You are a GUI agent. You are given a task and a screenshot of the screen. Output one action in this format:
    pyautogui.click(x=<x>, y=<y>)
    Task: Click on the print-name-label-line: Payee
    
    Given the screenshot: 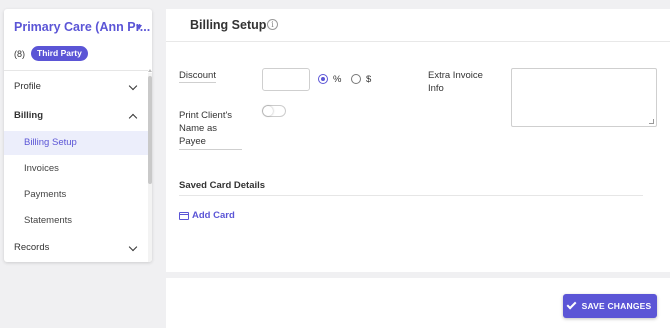 What is the action you would take?
    pyautogui.click(x=192, y=141)
    